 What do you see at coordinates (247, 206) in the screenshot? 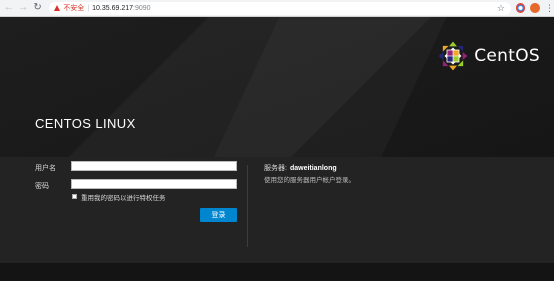
I see `panel-divider` at bounding box center [247, 206].